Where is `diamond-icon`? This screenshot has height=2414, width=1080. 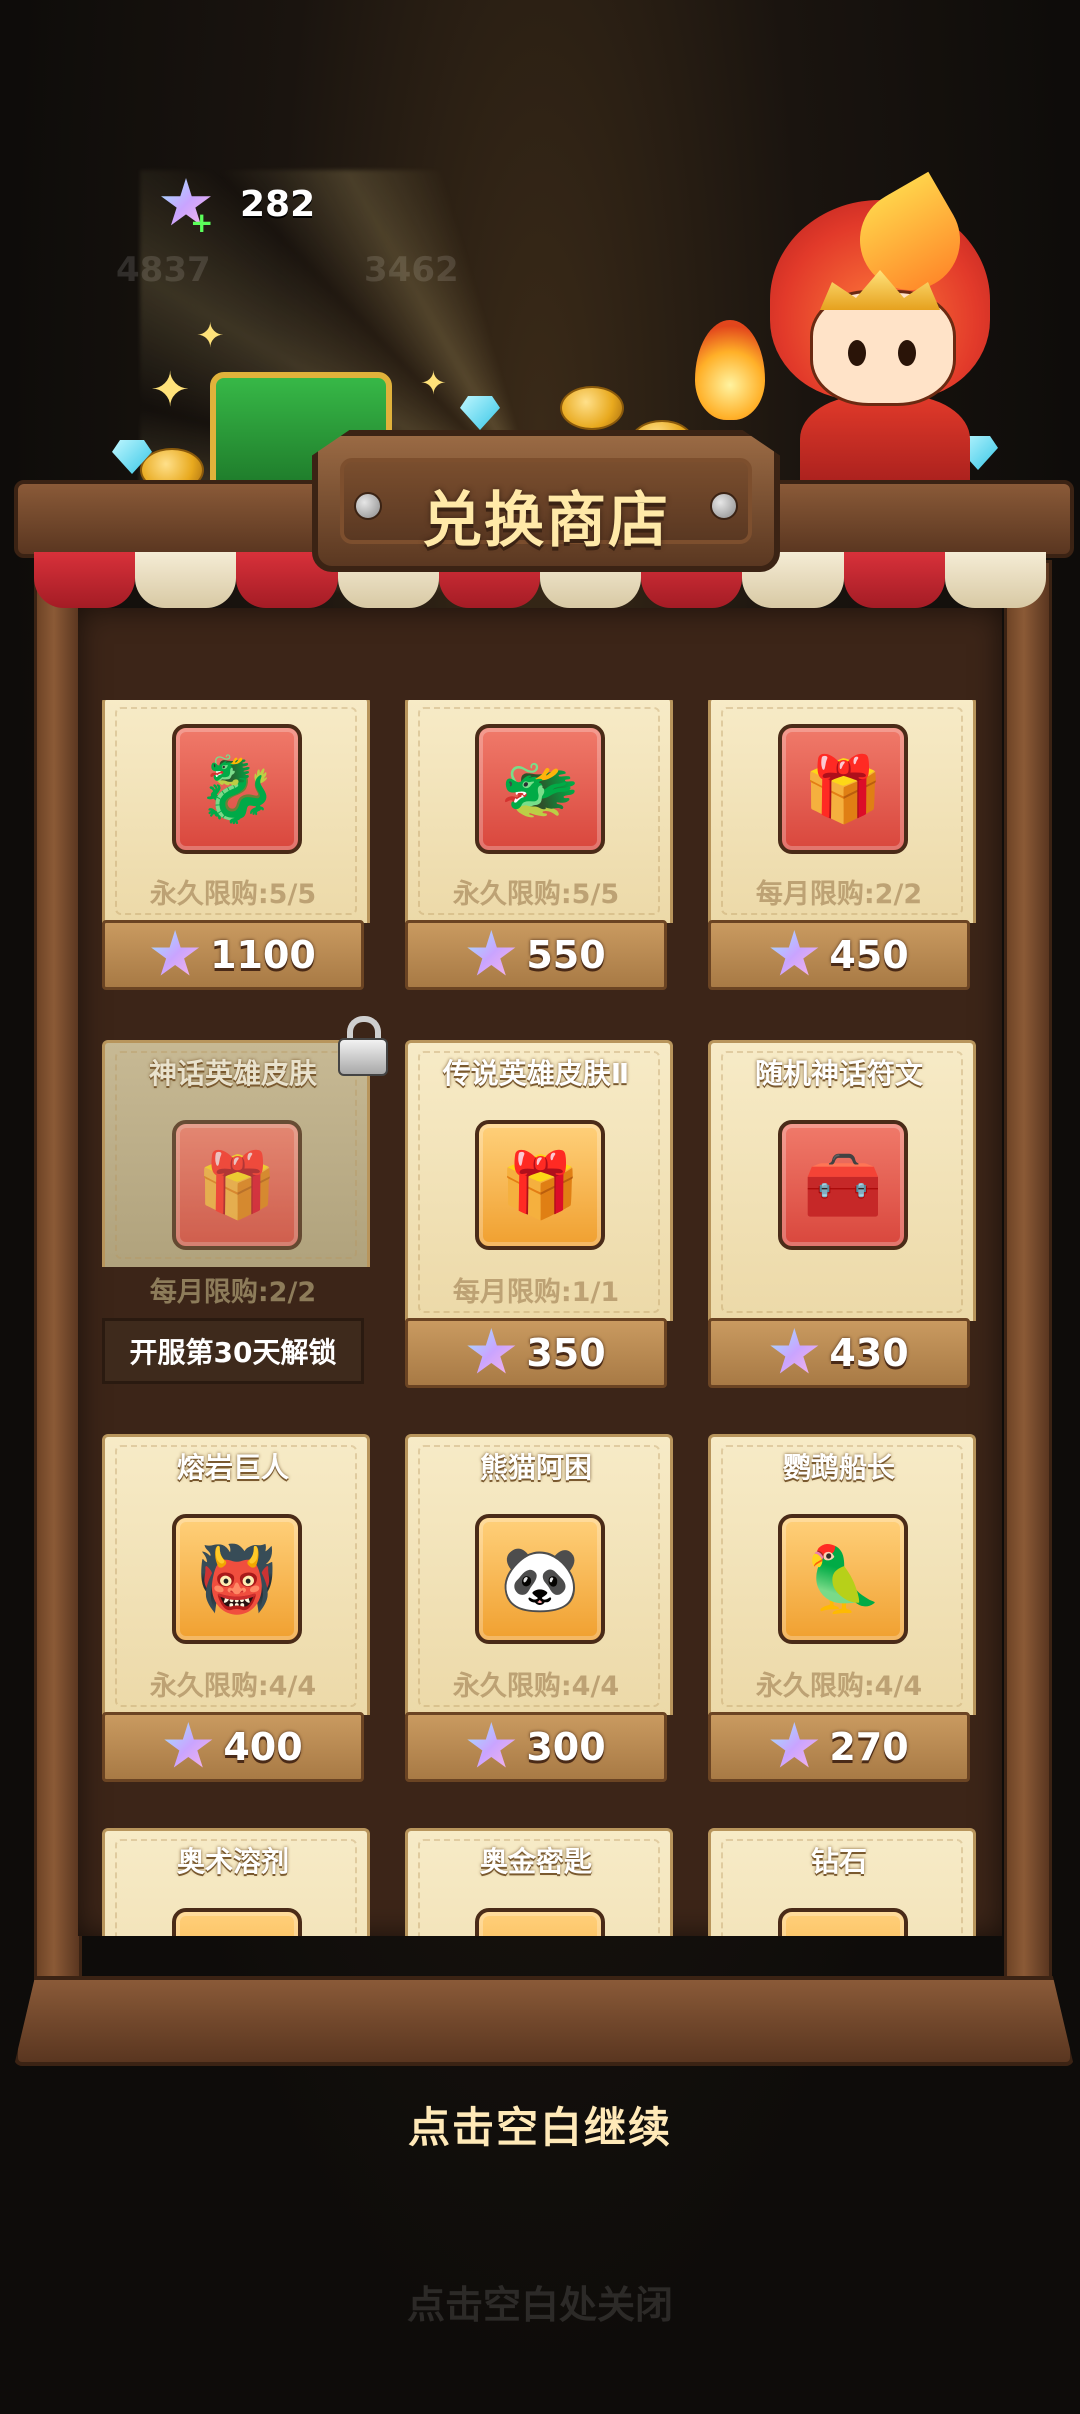 diamond-icon is located at coordinates (843, 1922).